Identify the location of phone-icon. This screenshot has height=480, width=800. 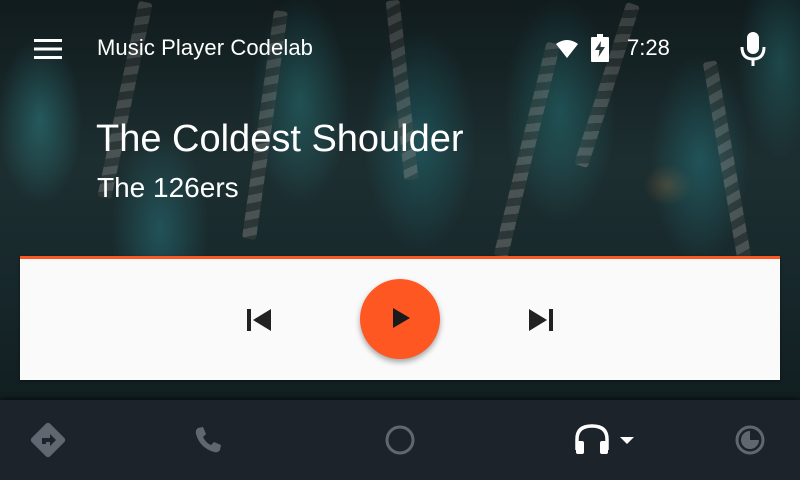
(208, 440).